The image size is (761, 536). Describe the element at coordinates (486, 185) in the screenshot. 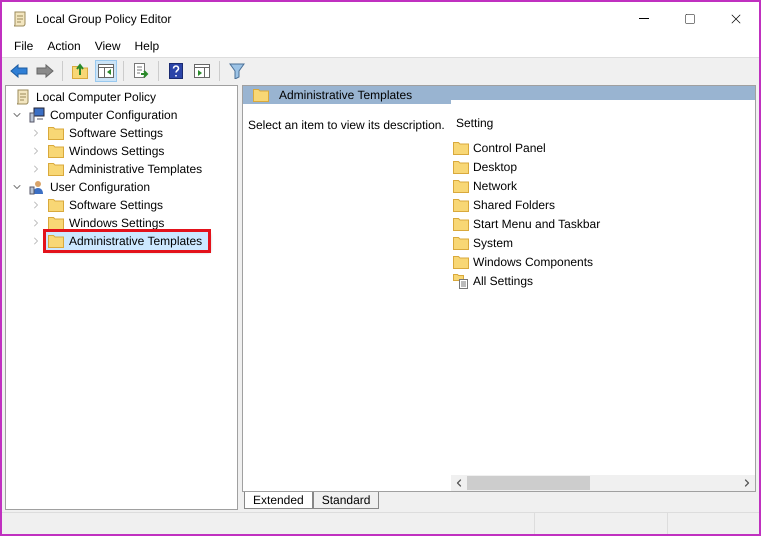

I see `setting-item: Network` at that location.